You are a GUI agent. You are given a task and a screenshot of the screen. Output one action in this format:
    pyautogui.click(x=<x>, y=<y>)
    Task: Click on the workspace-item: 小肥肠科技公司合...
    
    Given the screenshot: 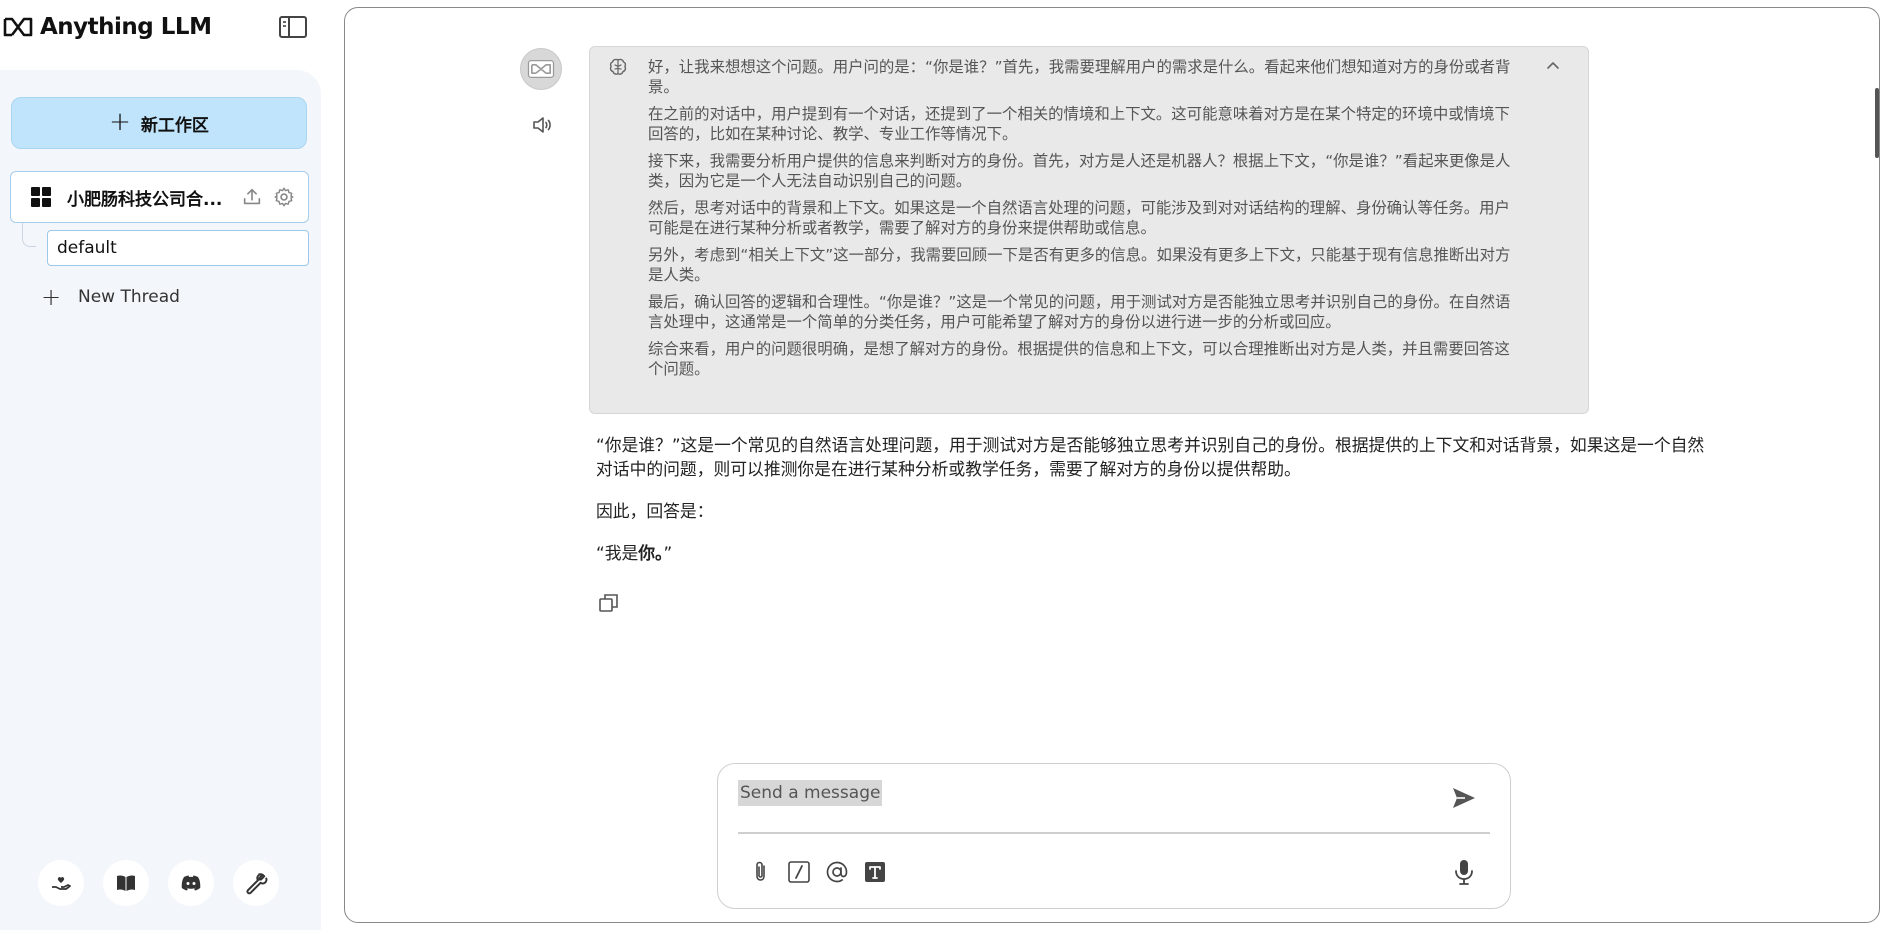 What is the action you would take?
    pyautogui.click(x=159, y=197)
    